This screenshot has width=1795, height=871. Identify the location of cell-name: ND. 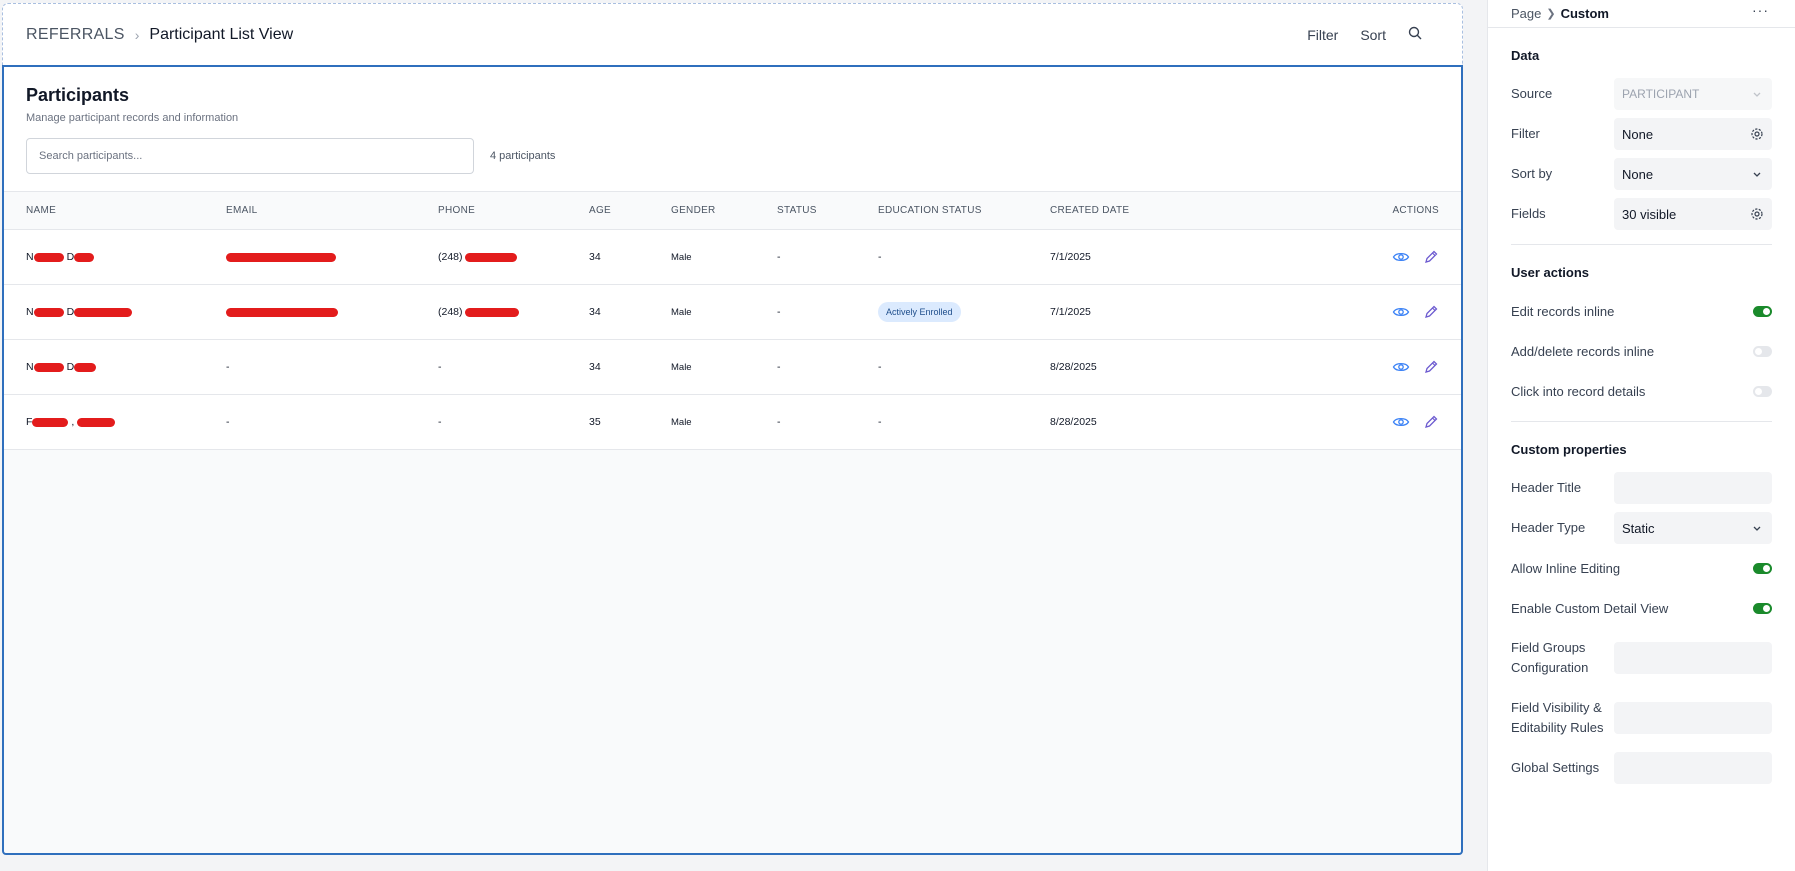
(104, 367).